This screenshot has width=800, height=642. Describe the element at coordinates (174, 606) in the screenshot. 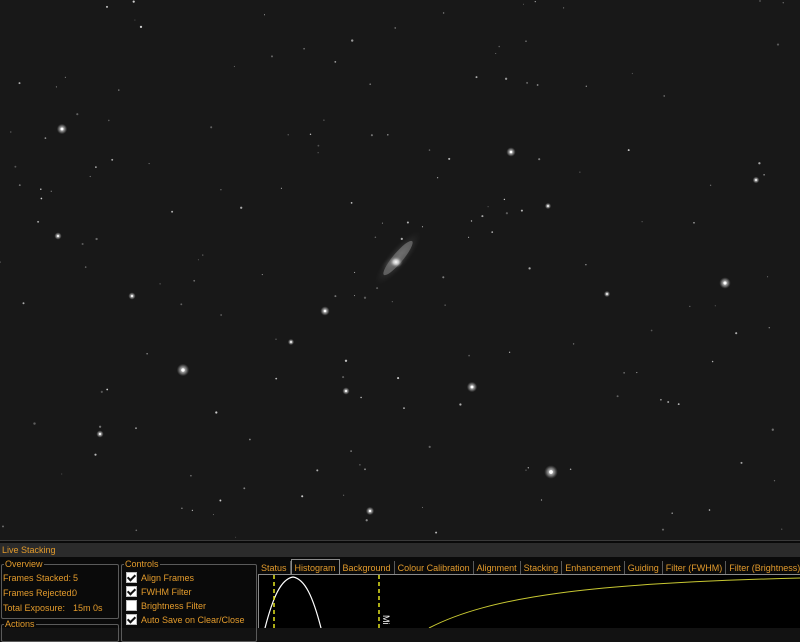

I see `brightness-filter-label: Brightness Filter` at that location.